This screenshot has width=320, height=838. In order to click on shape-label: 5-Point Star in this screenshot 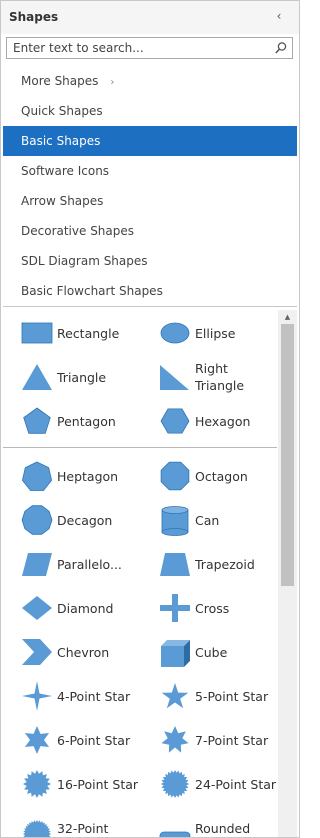, I will do `click(232, 696)`.